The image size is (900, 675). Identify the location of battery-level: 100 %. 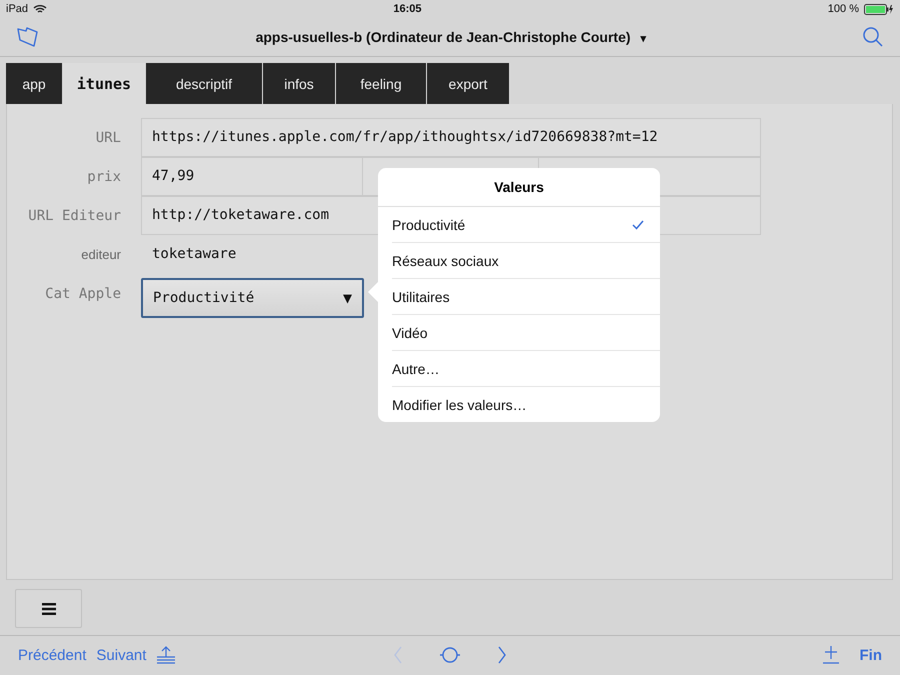
(843, 9).